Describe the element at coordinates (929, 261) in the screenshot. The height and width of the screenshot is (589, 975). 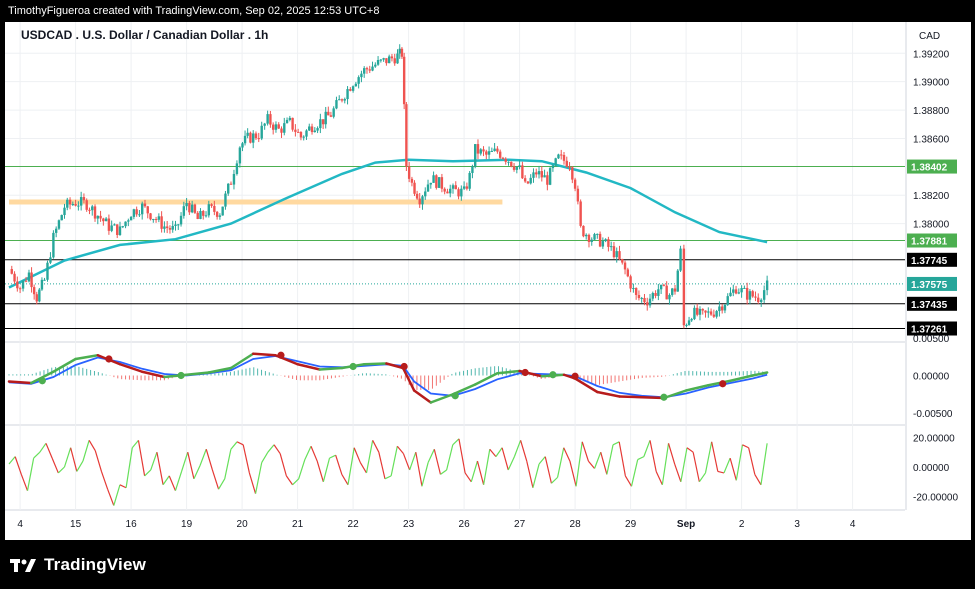
I see `level-label: 1.37745` at that location.